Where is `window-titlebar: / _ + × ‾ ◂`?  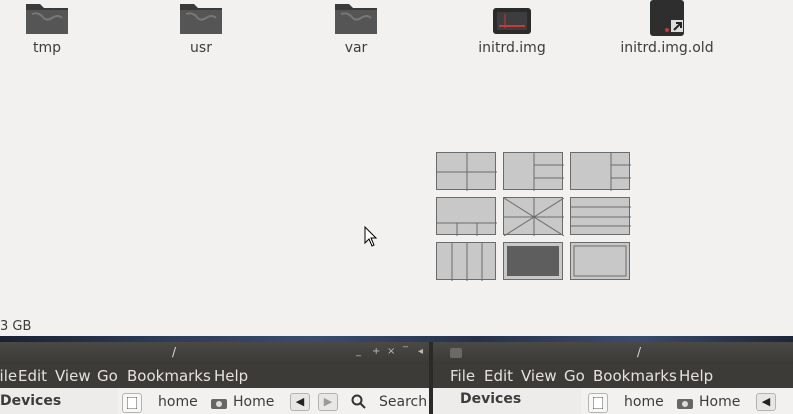
window-titlebar: / _ + × ‾ ◂ is located at coordinates (214, 353).